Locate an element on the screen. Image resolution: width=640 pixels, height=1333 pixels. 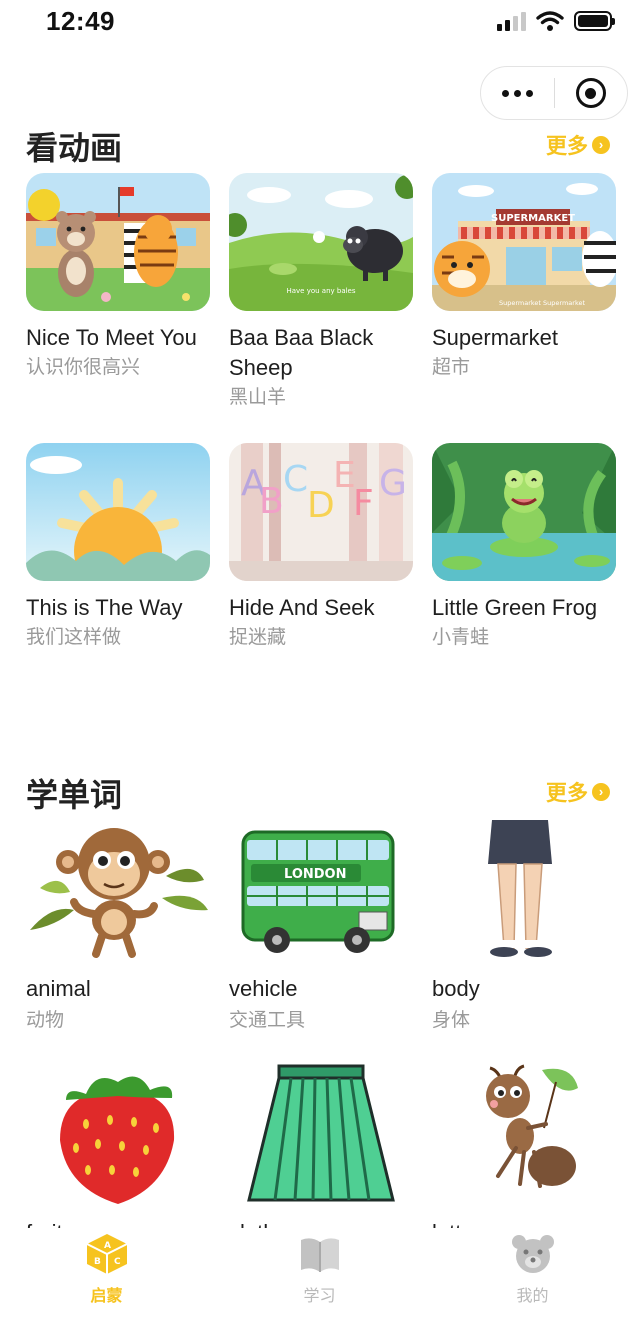
word-card-body: body 身体 is located at coordinates (524, 928).